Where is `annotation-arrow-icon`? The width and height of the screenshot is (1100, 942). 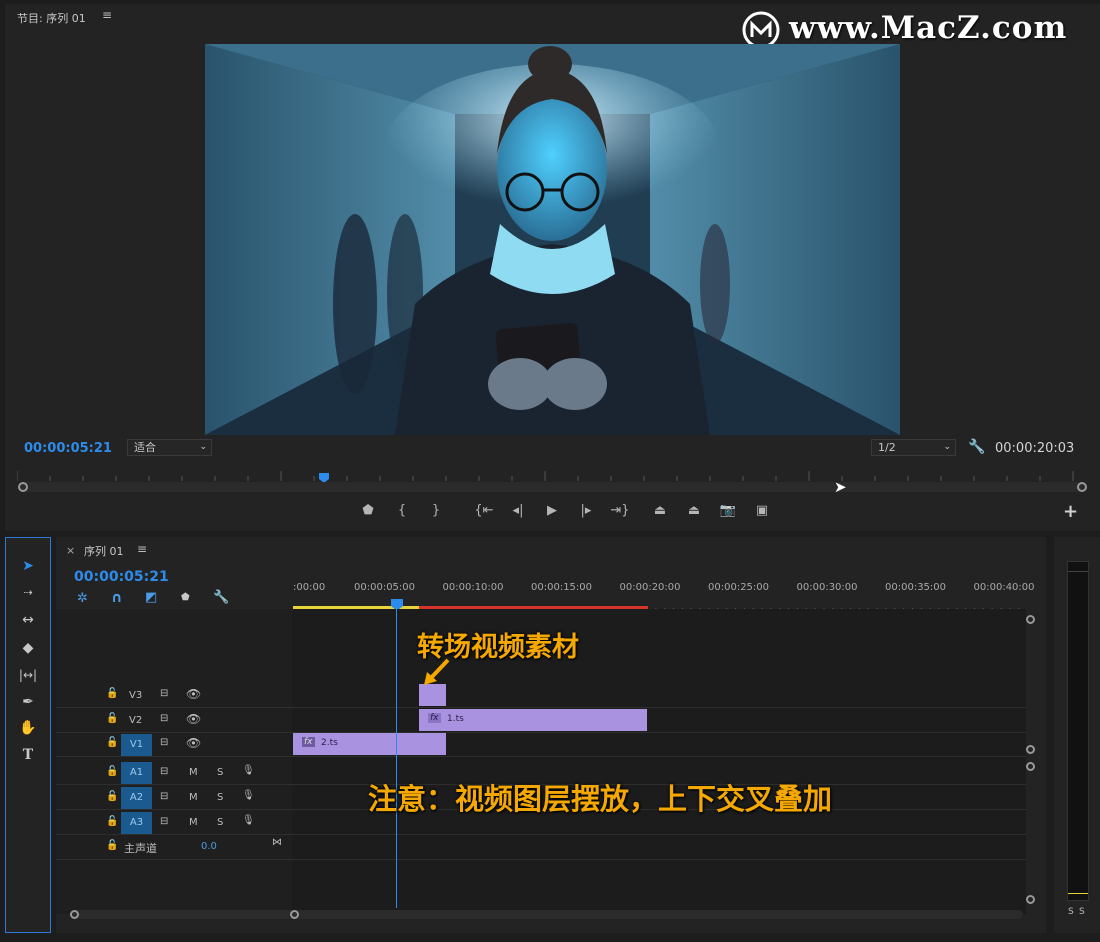
annotation-arrow-icon is located at coordinates (437, 672).